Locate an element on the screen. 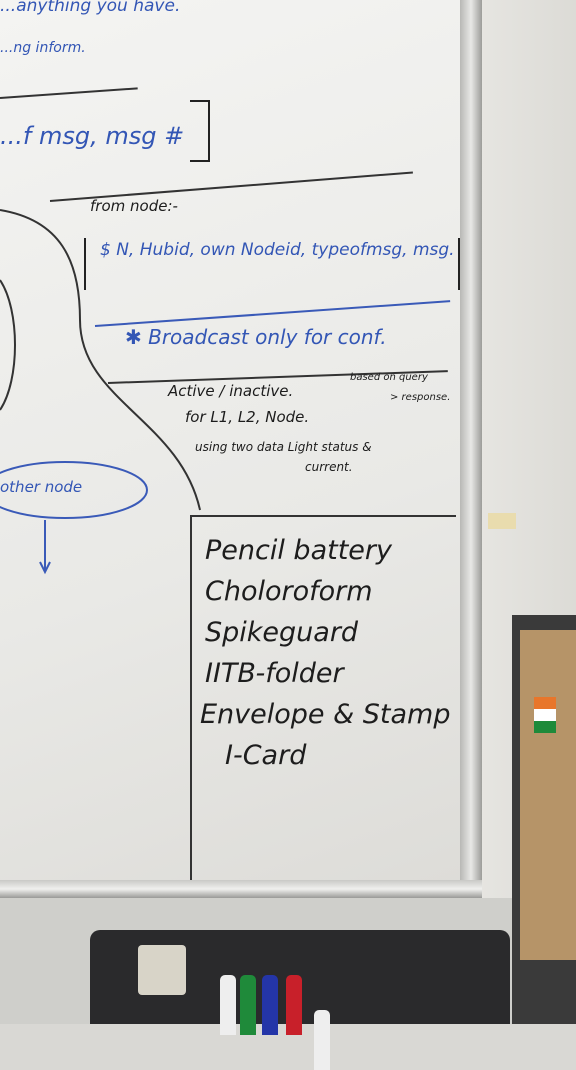  top-note-2: ...ng inform. is located at coordinates (43, 48).